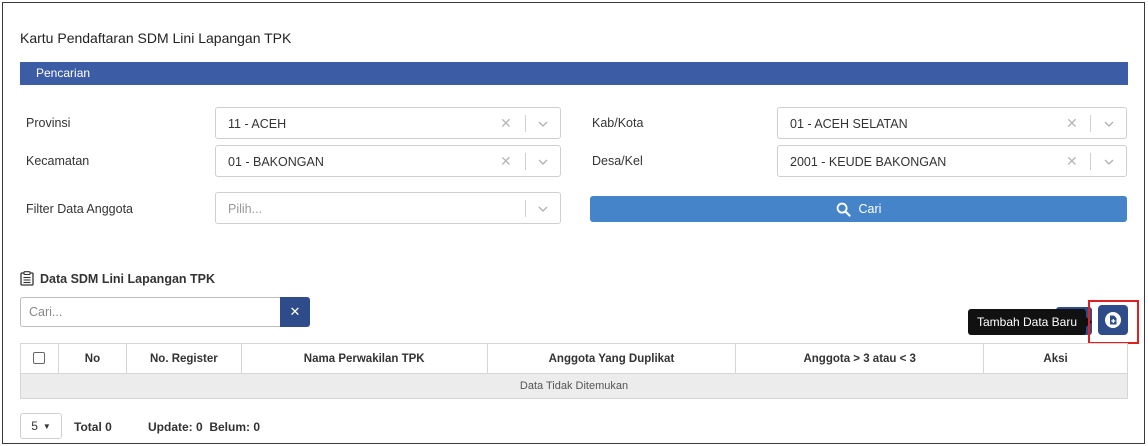 The image size is (1148, 446). Describe the element at coordinates (952, 123) in the screenshot. I see `kabkota-select: 01 - ACEH SELATAN ✕` at that location.